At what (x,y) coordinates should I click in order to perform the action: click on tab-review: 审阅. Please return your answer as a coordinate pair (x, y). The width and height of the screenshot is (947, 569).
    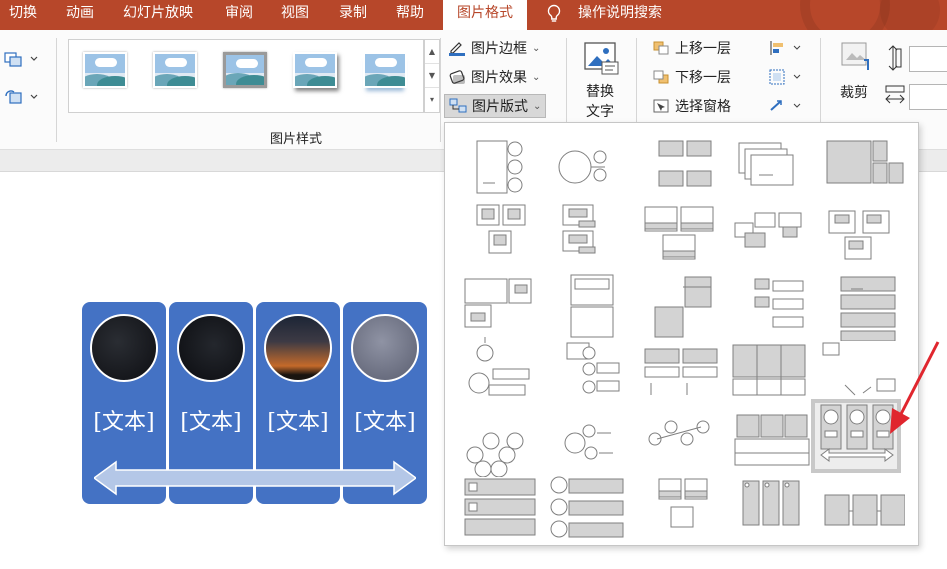
    Looking at the image, I should click on (239, 15).